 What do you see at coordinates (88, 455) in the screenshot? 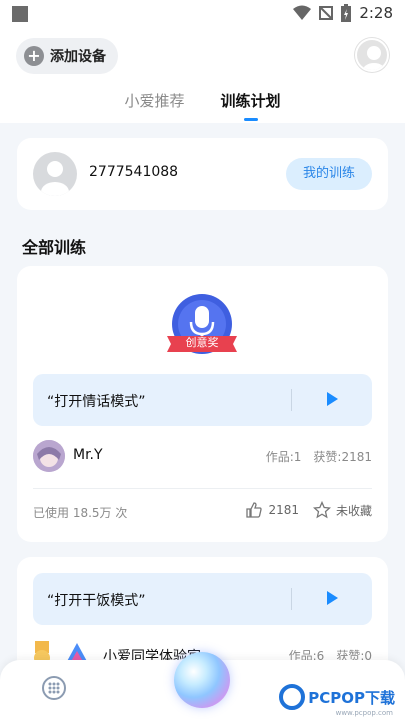
I see `author-name: Mr.Y` at bounding box center [88, 455].